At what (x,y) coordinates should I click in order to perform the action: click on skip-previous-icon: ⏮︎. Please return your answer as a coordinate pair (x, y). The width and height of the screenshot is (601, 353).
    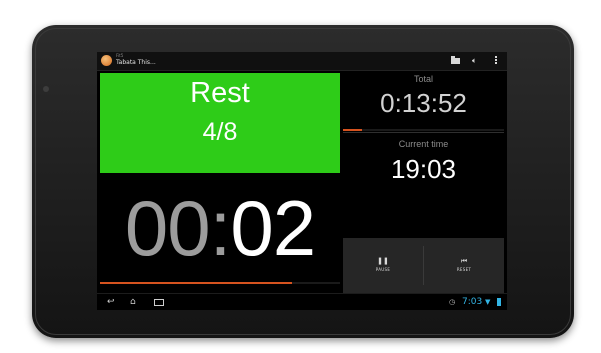
    Looking at the image, I should click on (464, 261).